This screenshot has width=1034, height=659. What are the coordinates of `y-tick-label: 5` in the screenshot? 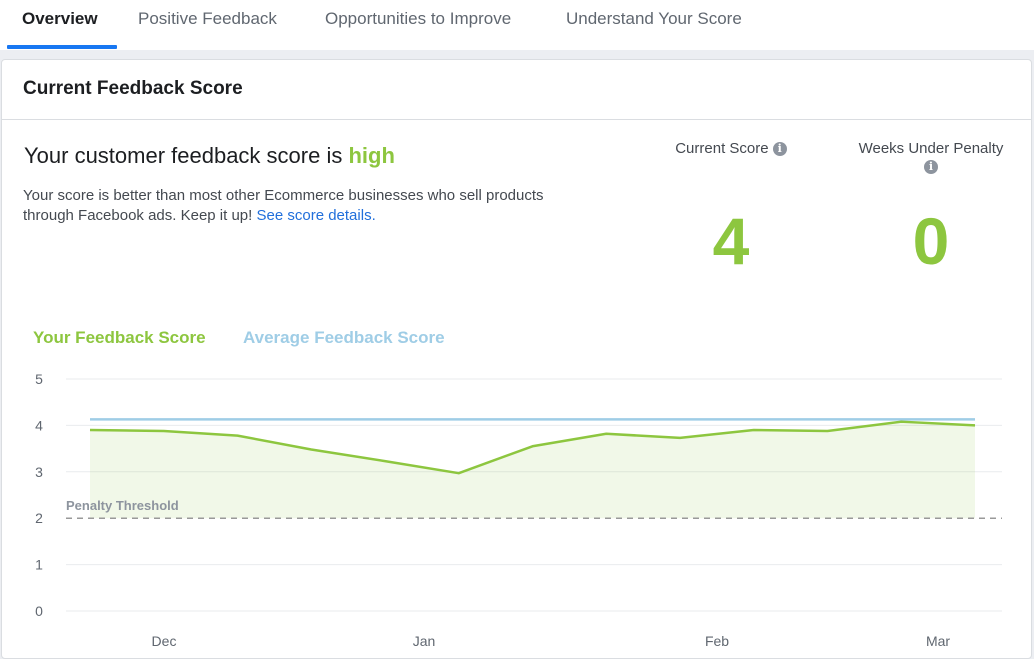 It's located at (39, 379).